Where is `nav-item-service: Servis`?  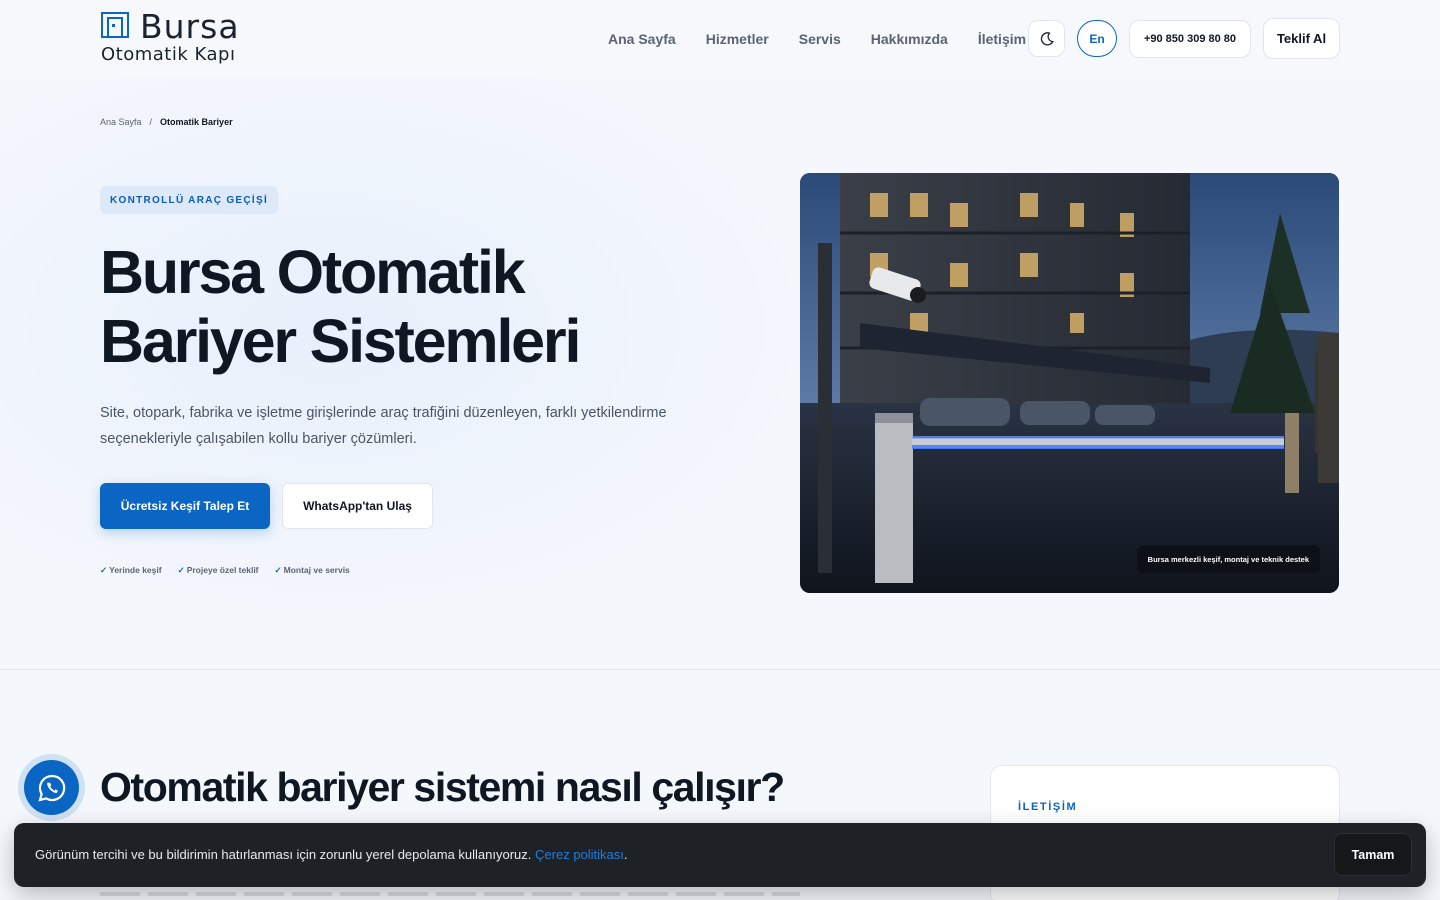
nav-item-service: Servis is located at coordinates (820, 39).